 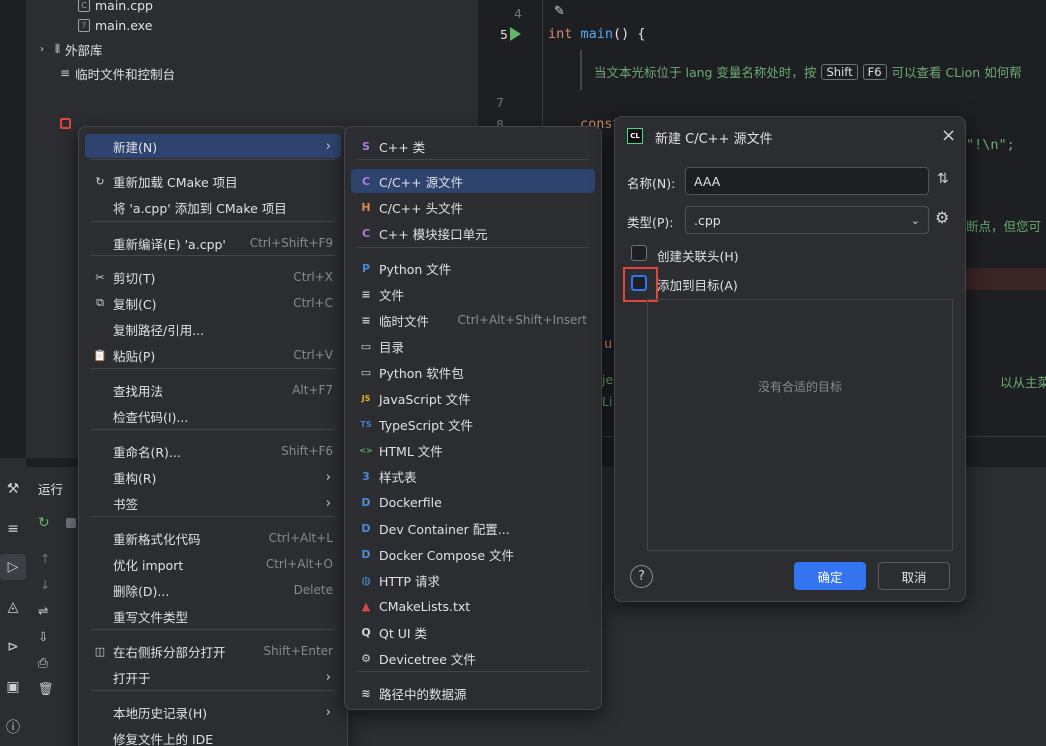 What do you see at coordinates (213, 538) in the screenshot?
I see `context-menu-item: 重新格式化代码 Ctrl+Alt+L` at bounding box center [213, 538].